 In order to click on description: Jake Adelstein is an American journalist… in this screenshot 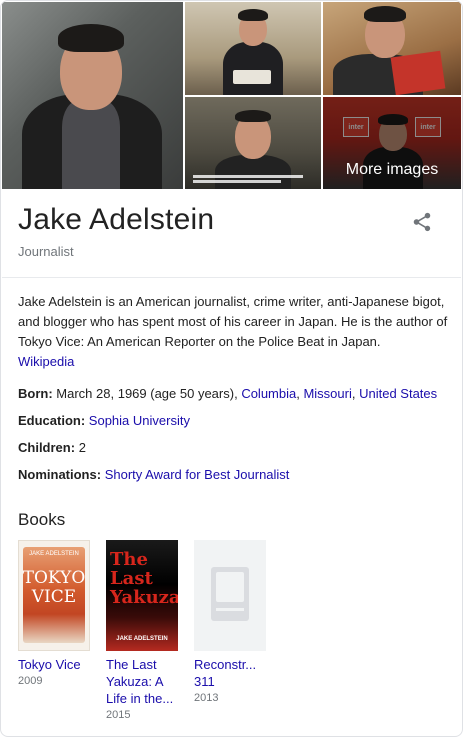, I will do `click(233, 332)`.